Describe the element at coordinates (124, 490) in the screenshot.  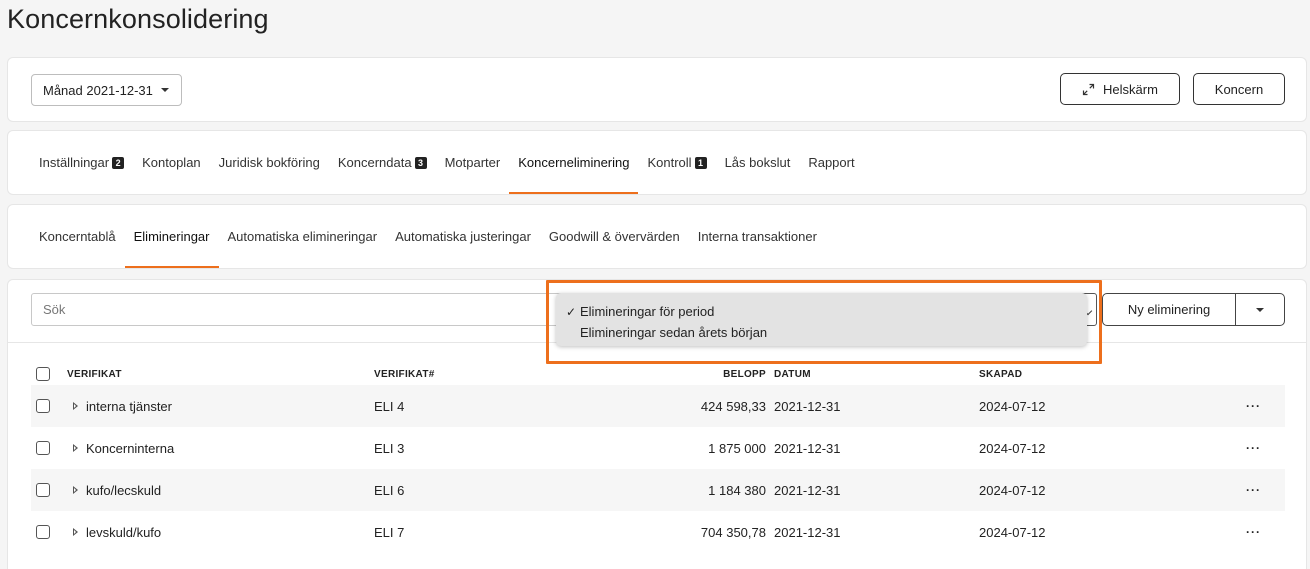
I see `cell-verifikat: kufo/lecskuld` at that location.